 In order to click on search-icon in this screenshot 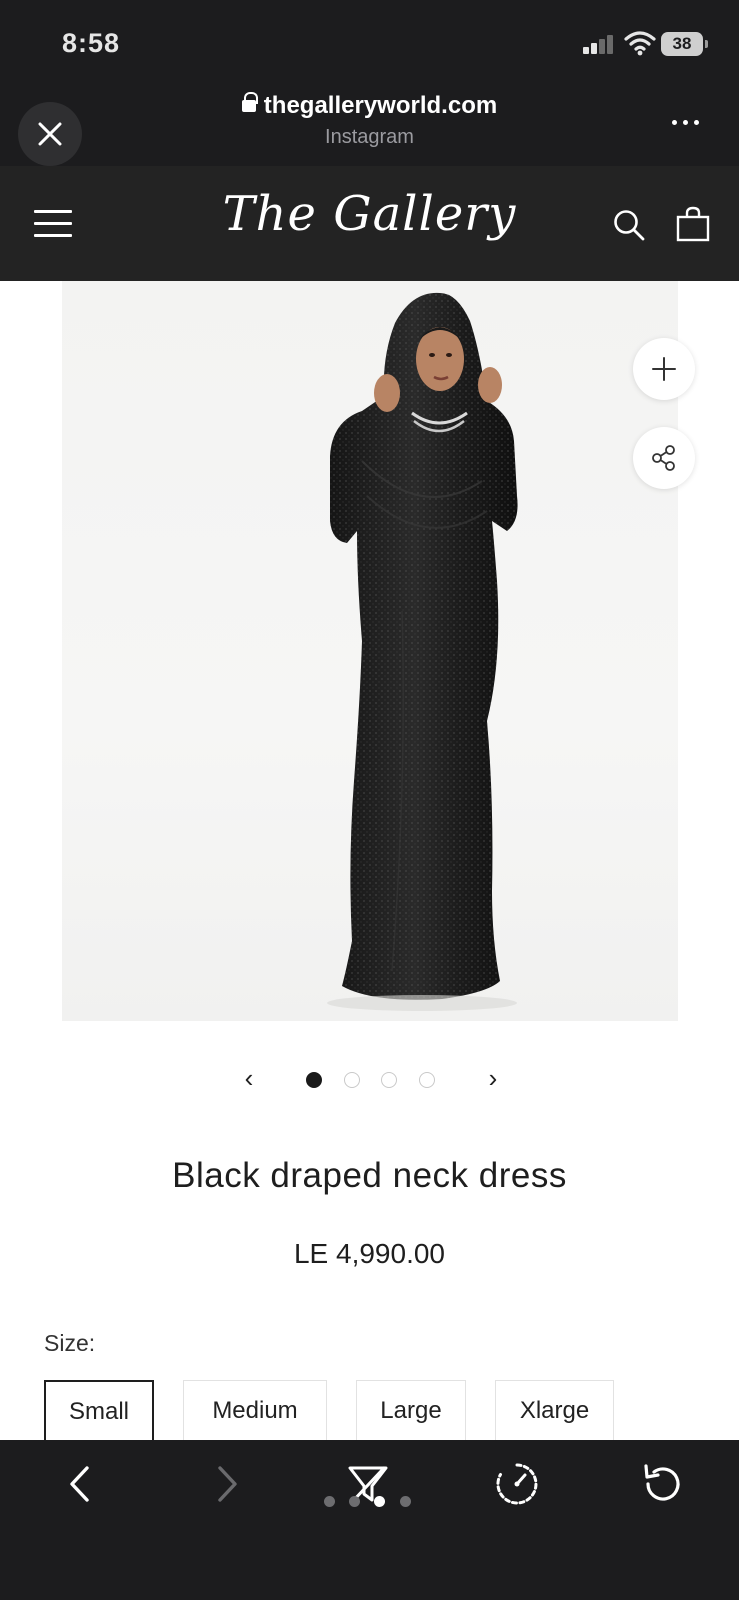, I will do `click(629, 225)`.